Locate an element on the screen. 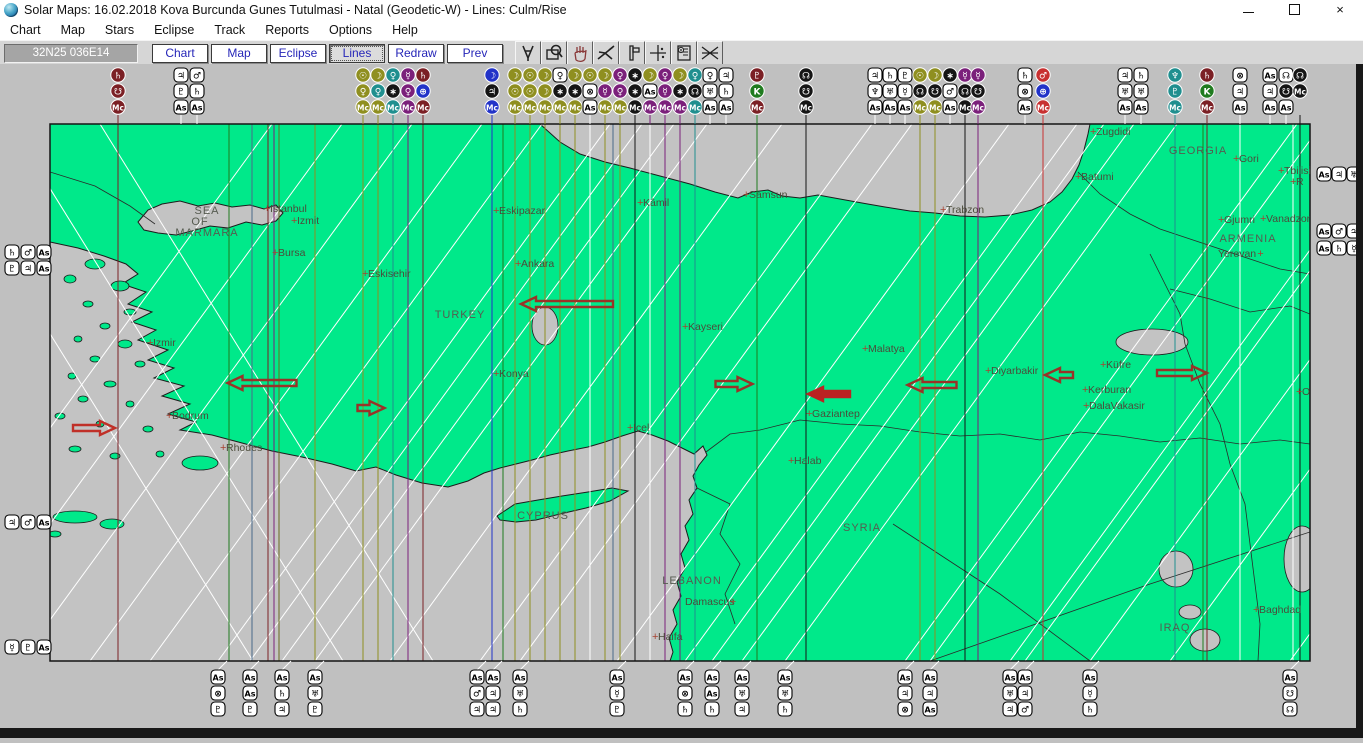 The image size is (1363, 743). lines-button: Lines is located at coordinates (357, 53).